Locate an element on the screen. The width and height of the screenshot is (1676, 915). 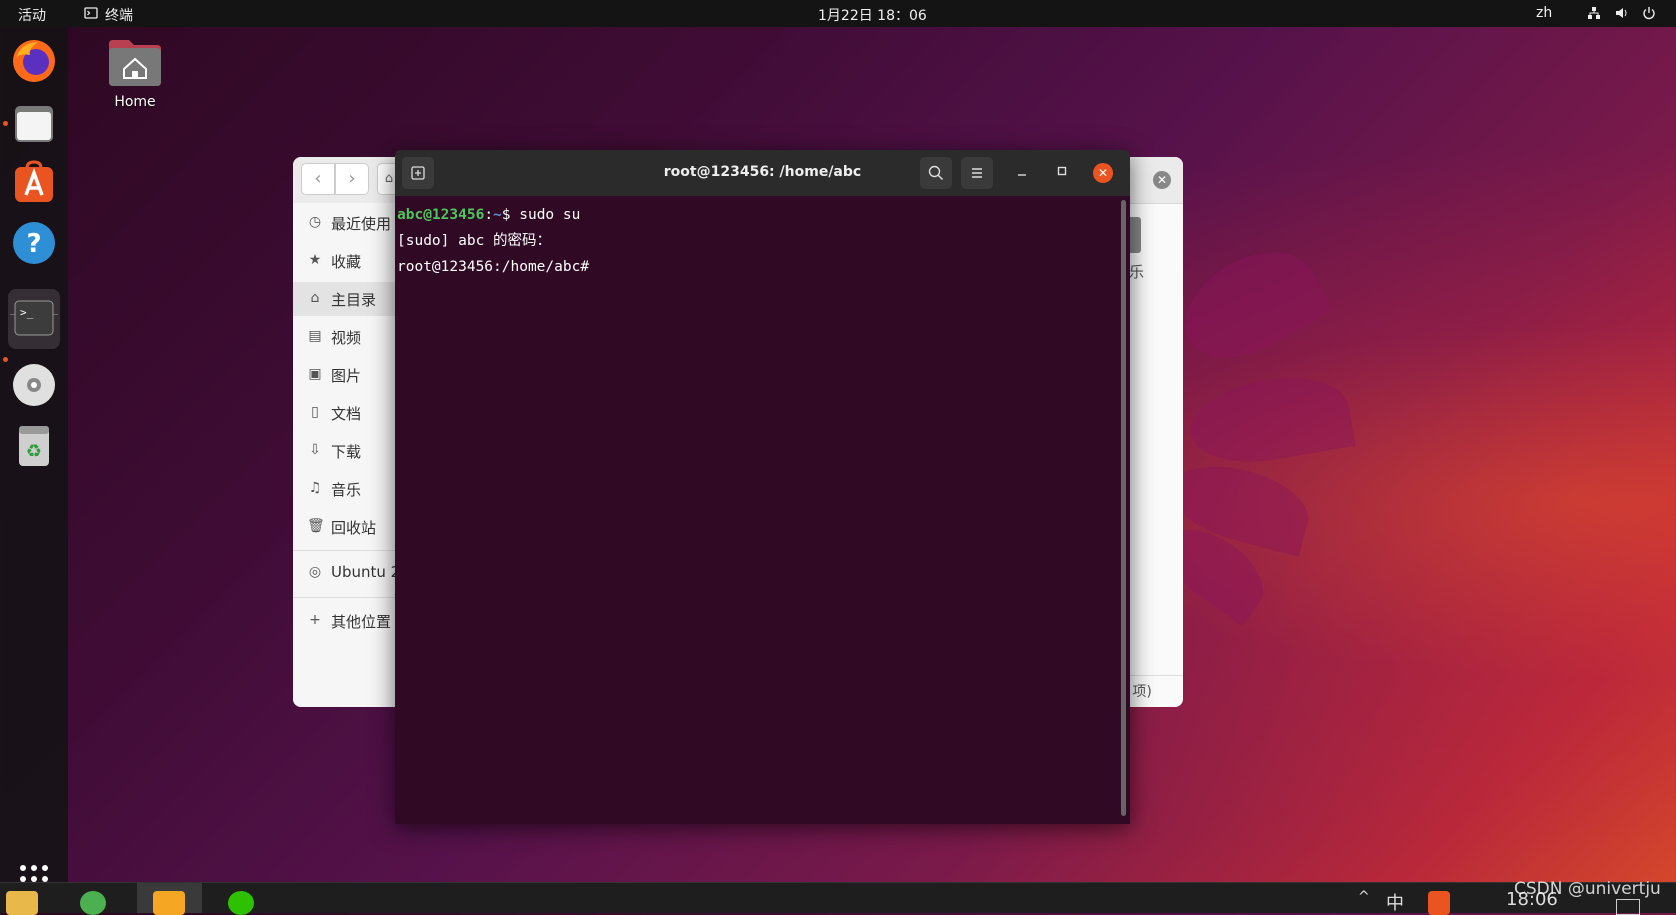
maximize-icon is located at coordinates (1062, 171).